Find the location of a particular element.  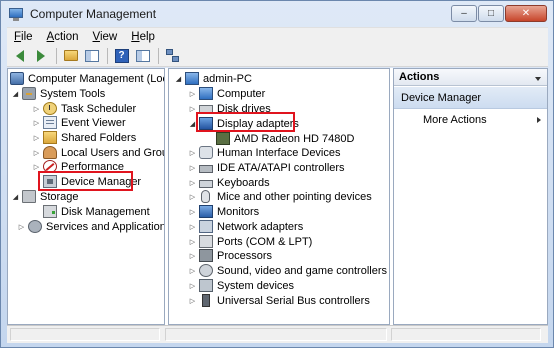

tree-item-label: Computer Management (Local is located at coordinates (96, 78).